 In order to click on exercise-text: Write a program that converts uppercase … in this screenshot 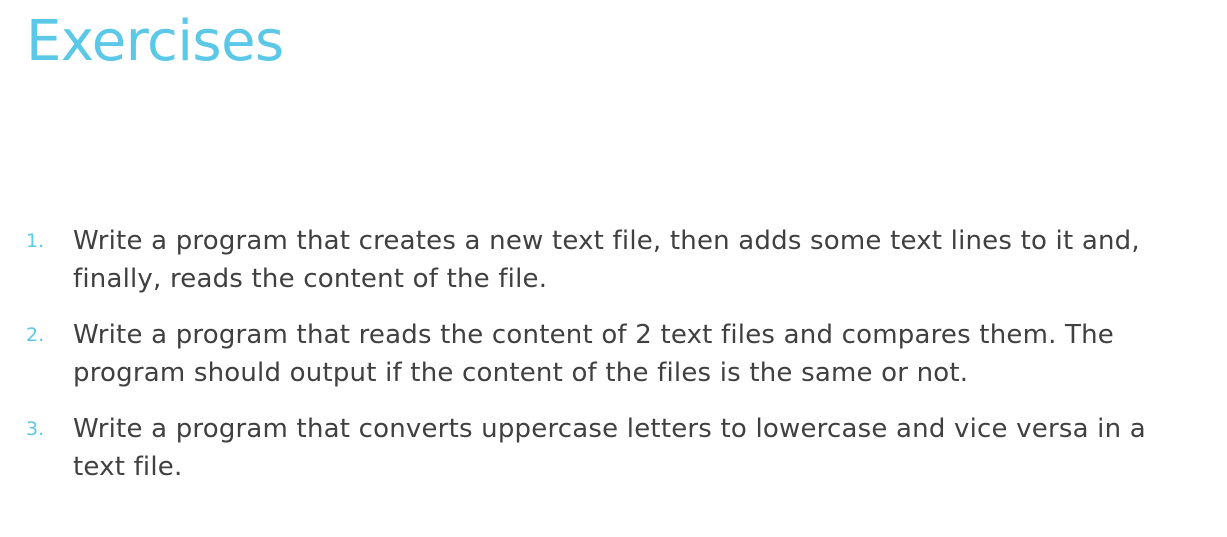, I will do `click(609, 448)`.